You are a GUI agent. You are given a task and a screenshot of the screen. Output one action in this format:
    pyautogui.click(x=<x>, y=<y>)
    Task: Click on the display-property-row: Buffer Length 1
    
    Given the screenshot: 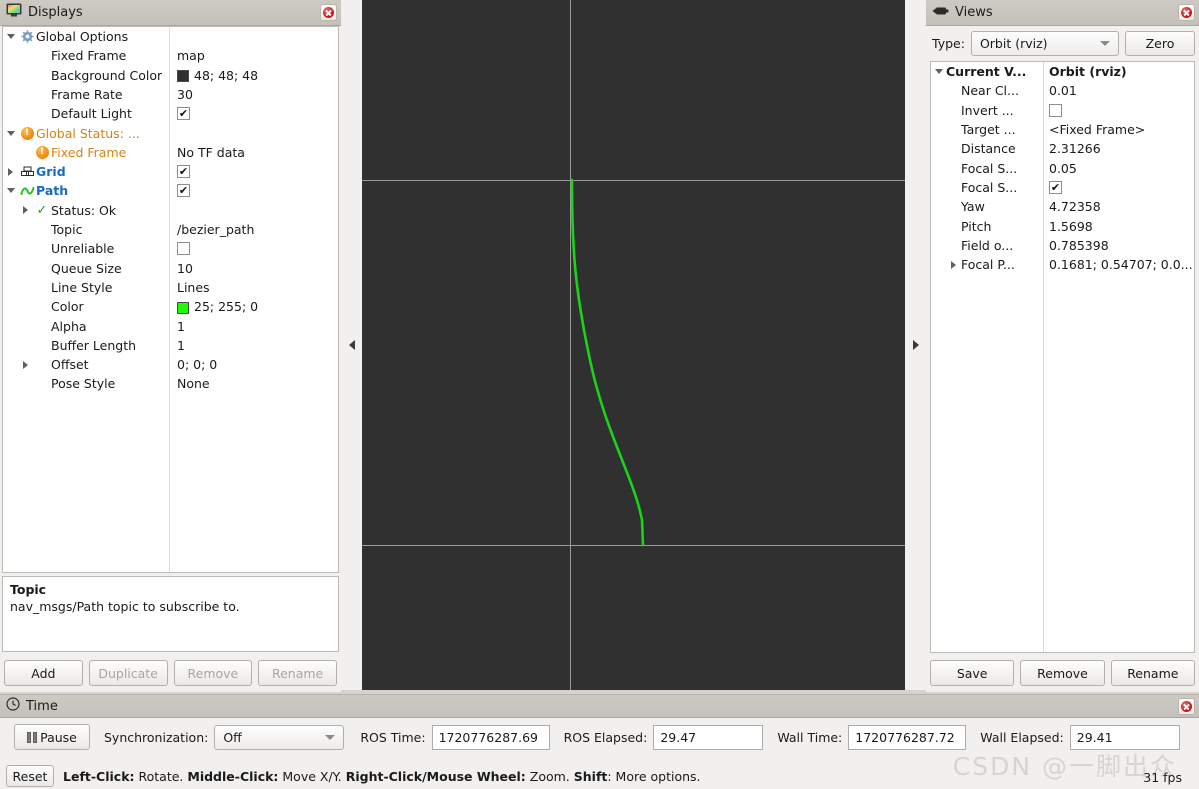 What is the action you would take?
    pyautogui.click(x=170, y=345)
    